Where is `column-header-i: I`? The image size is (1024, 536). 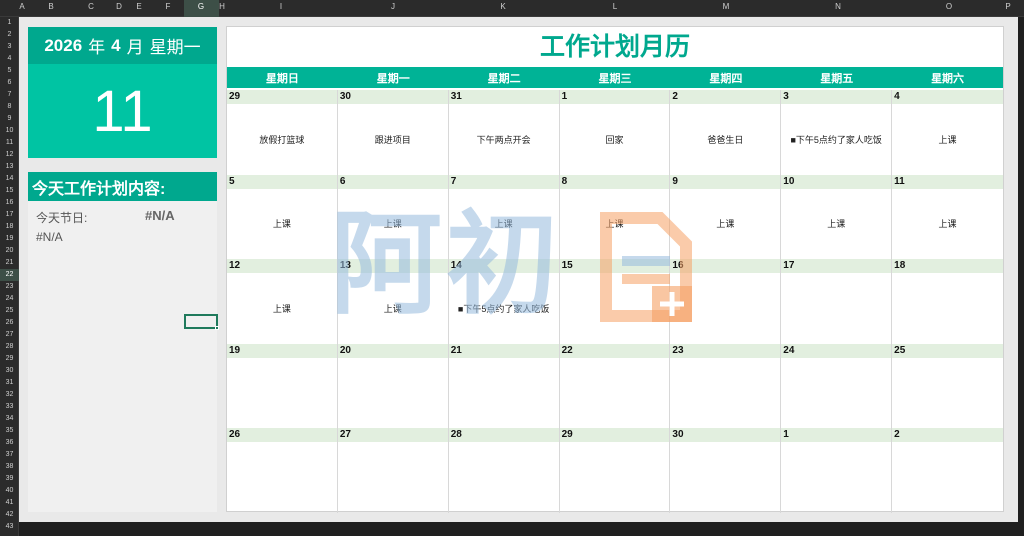
column-header-i: I is located at coordinates (281, 6).